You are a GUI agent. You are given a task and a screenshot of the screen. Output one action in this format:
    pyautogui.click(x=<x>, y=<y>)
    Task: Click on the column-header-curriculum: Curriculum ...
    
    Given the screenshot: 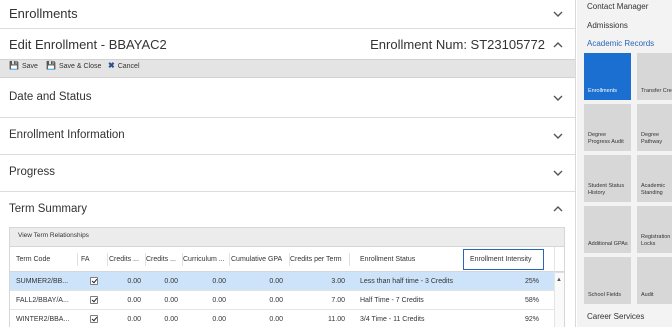 What is the action you would take?
    pyautogui.click(x=206, y=259)
    